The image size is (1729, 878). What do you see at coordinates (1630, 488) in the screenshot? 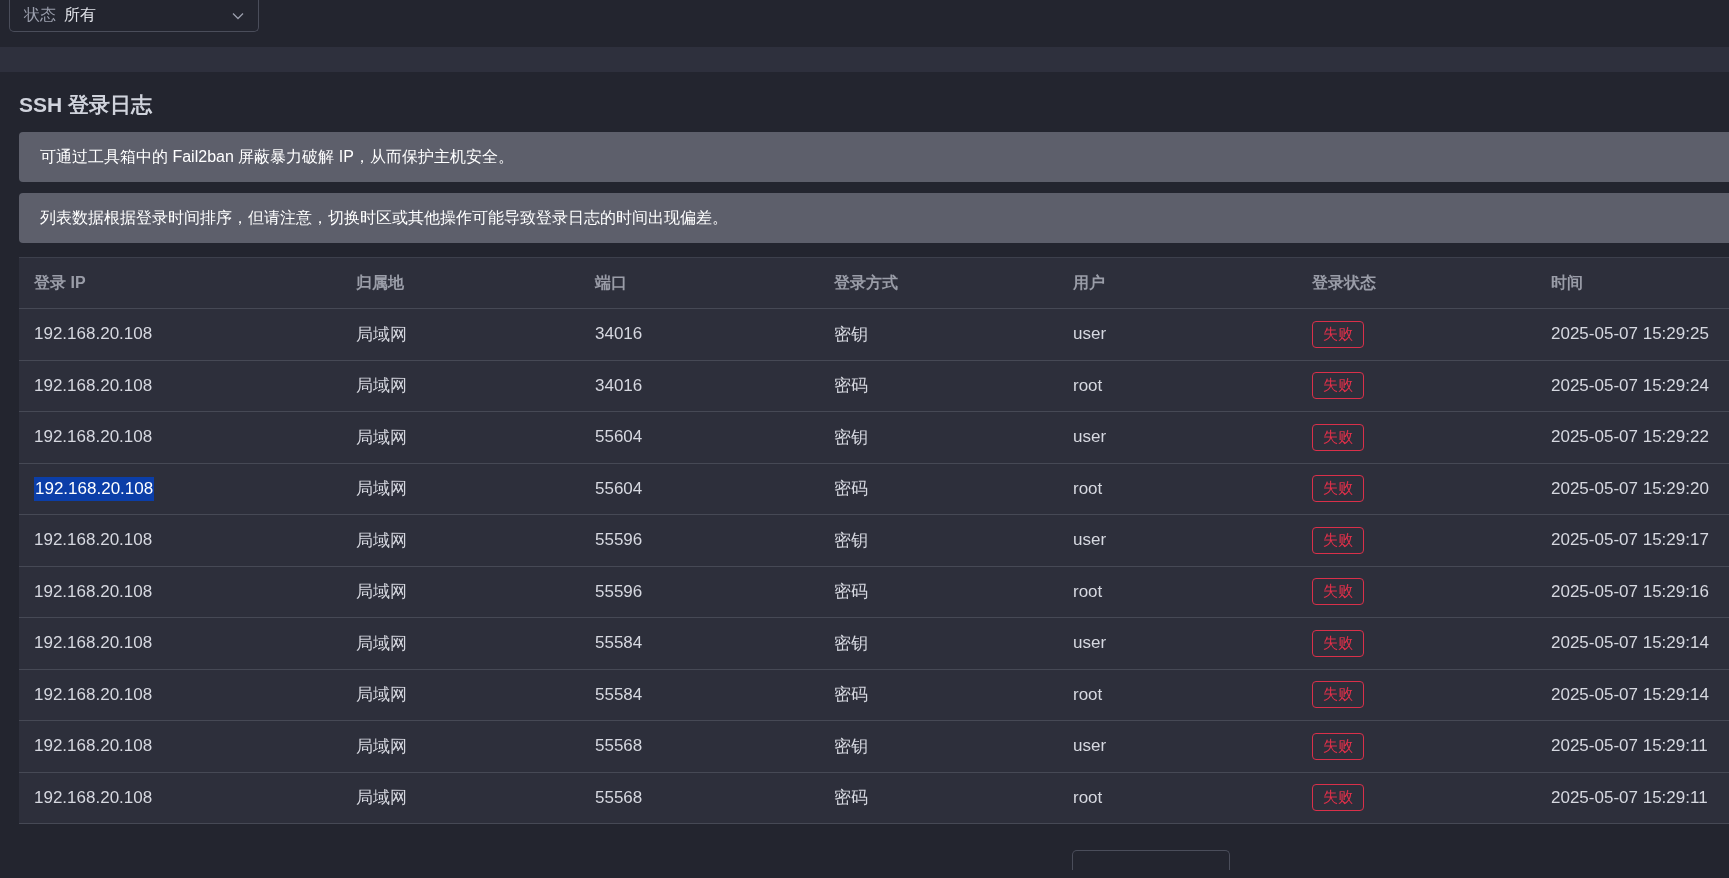
I see `login-time: 2025-05-07 15:29:20` at bounding box center [1630, 488].